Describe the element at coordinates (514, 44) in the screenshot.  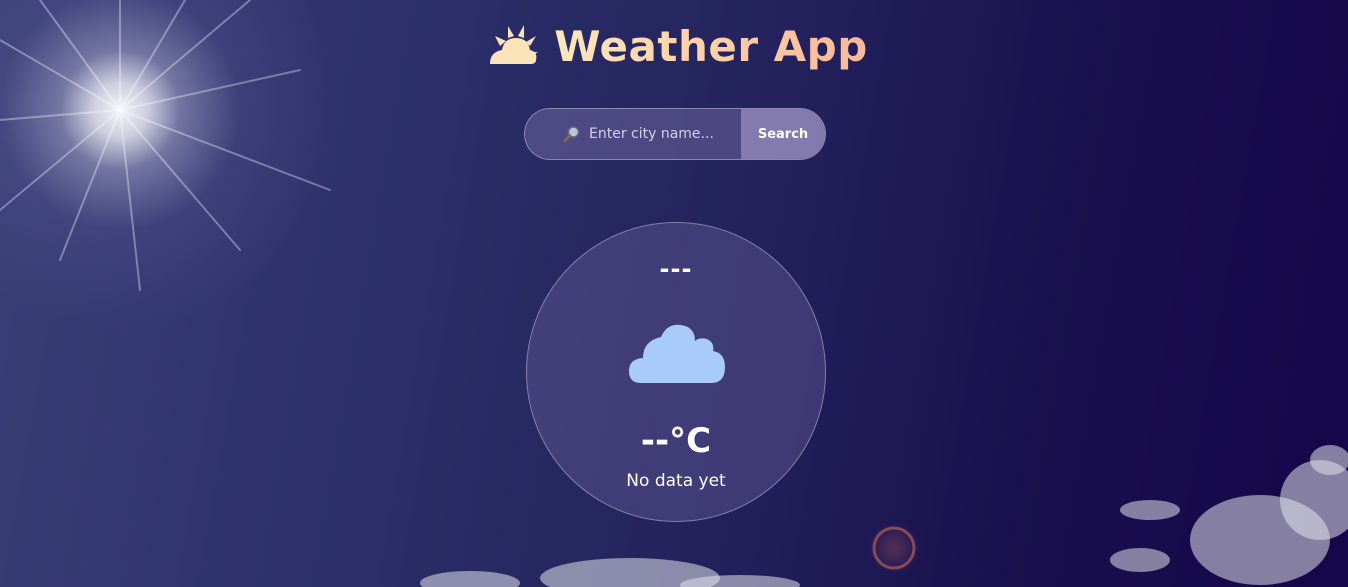
I see `sun-behind-cloud-icon` at that location.